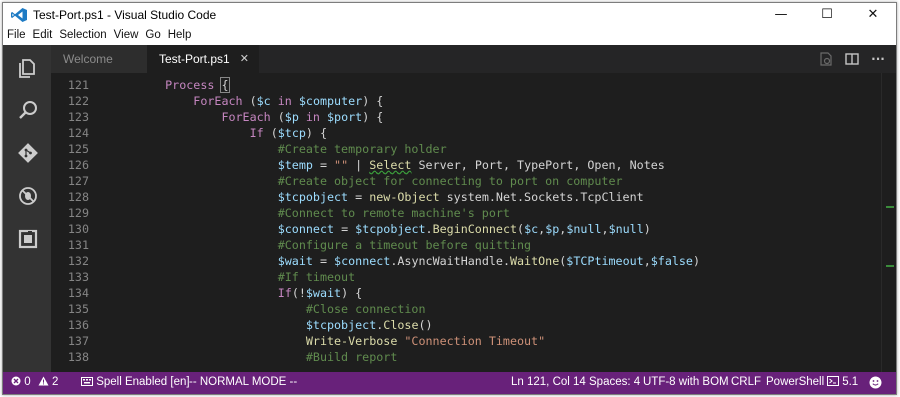 The height and width of the screenshot is (397, 900). Describe the element at coordinates (795, 382) in the screenshot. I see `language-mode: PowerShell` at that location.